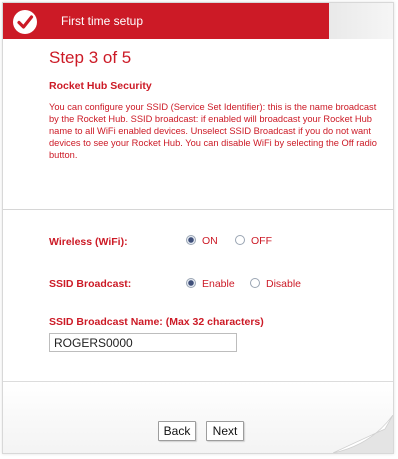 This screenshot has width=398, height=459. Describe the element at coordinates (90, 57) in the screenshot. I see `step-title: Step 3 of 5` at that location.